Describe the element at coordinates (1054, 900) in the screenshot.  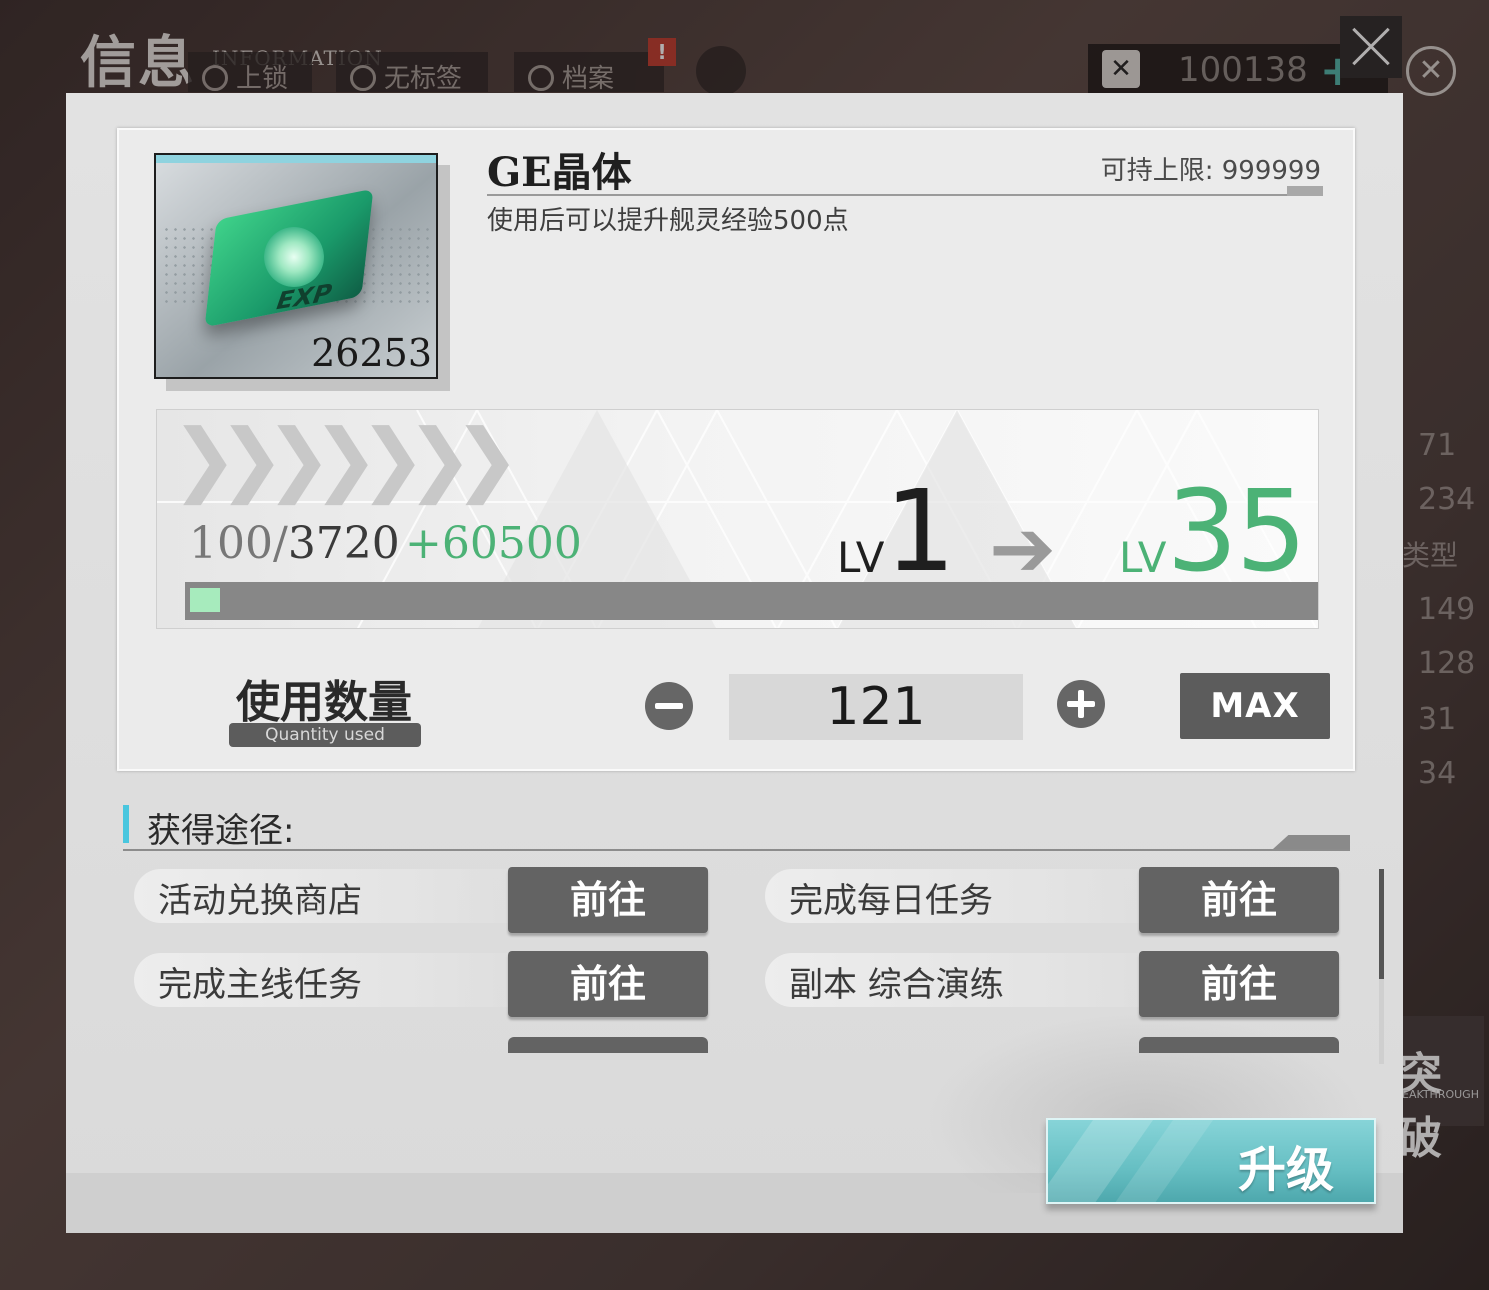
I see `list-item: 完成每日任务 前往` at that location.